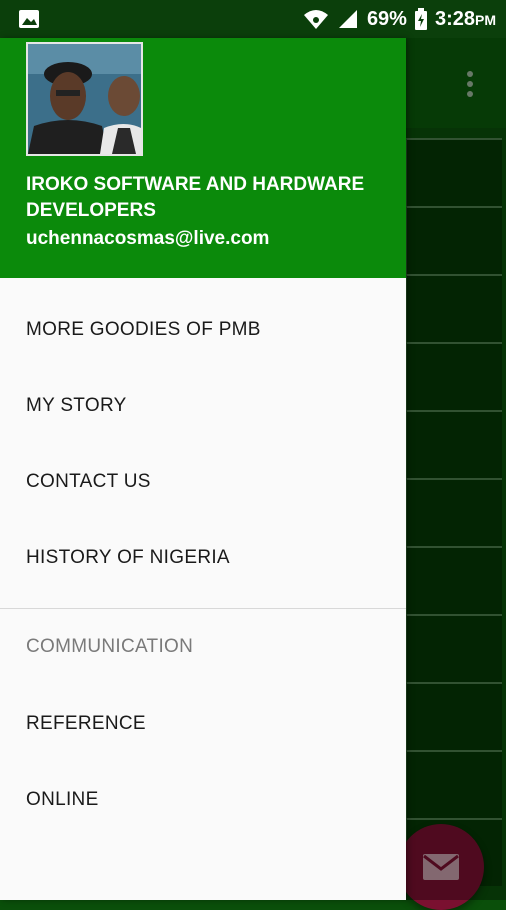 The image size is (506, 910). I want to click on menu-item-label: CONTACT US, so click(88, 481).